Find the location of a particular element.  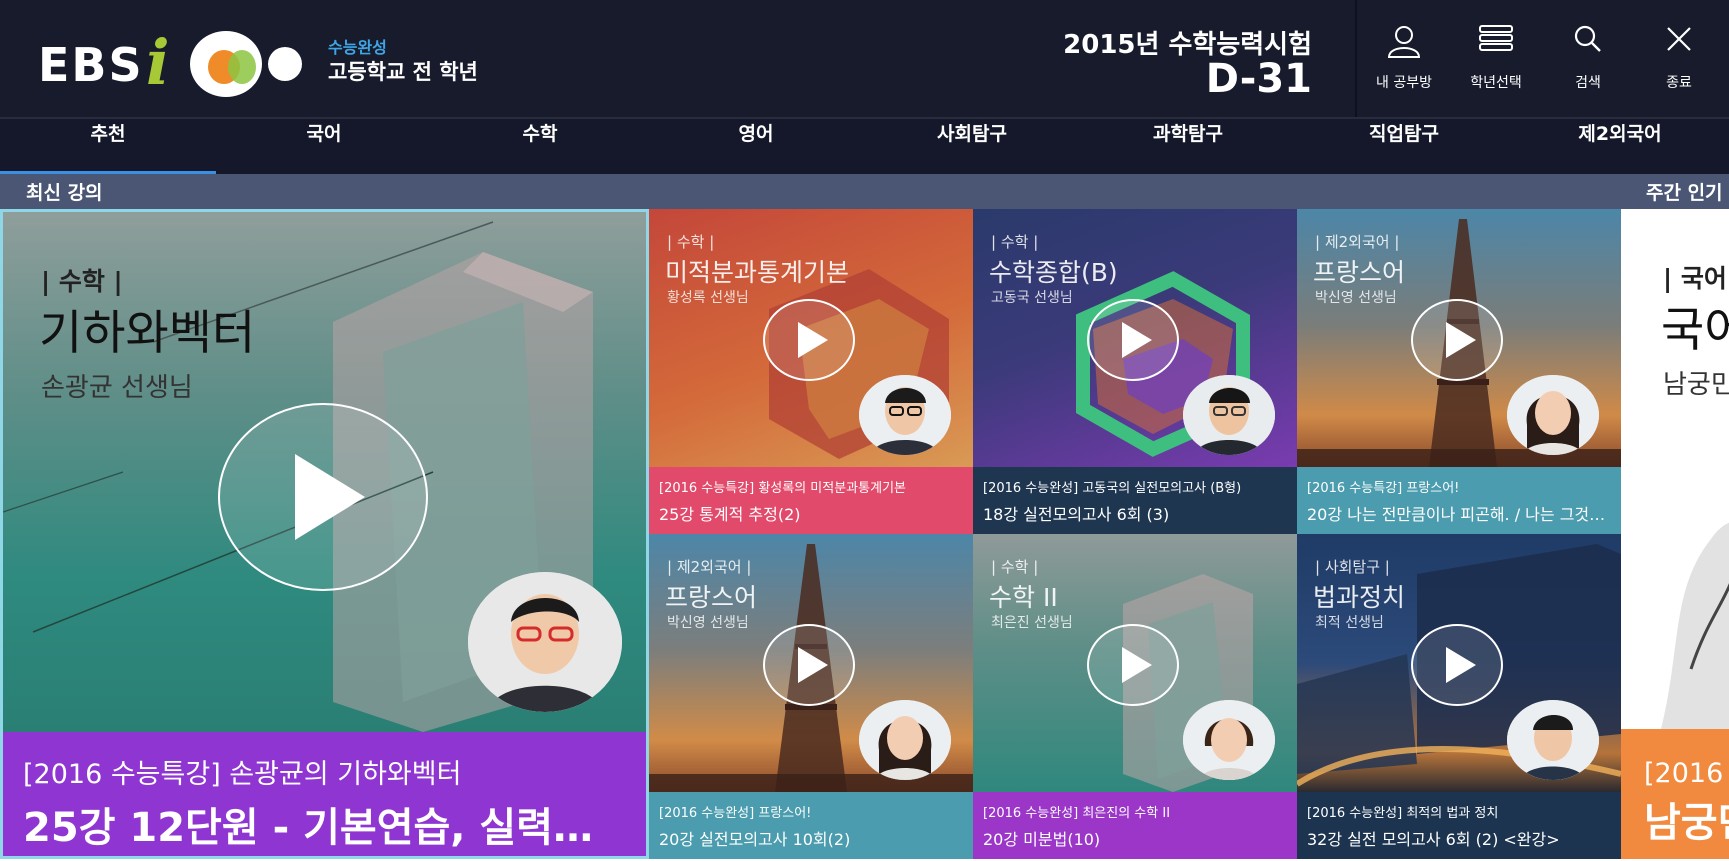

popular-lecture-card: | 국어 국어 남궁민 [2016 수 남궁민 is located at coordinates (1675, 534).